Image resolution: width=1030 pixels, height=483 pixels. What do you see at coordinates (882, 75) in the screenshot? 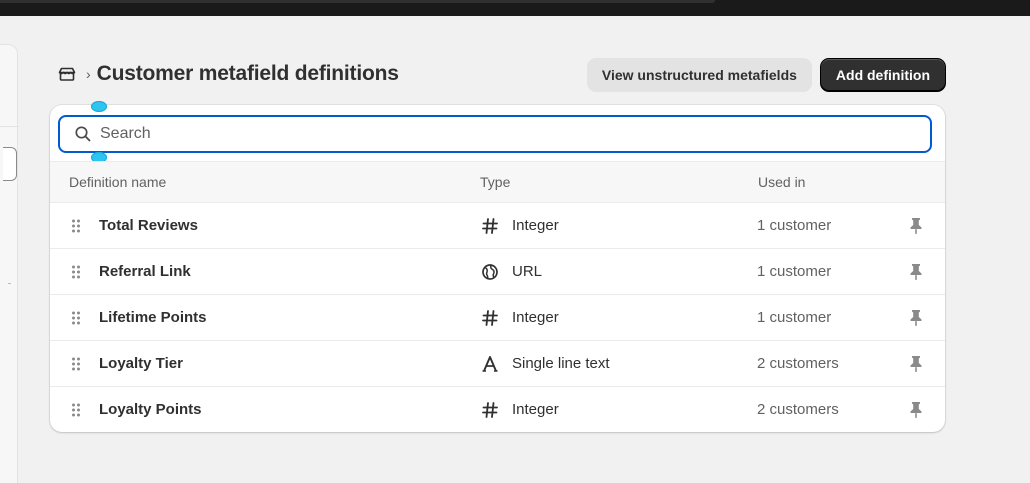
I see `add-definition-button: Add definition` at bounding box center [882, 75].